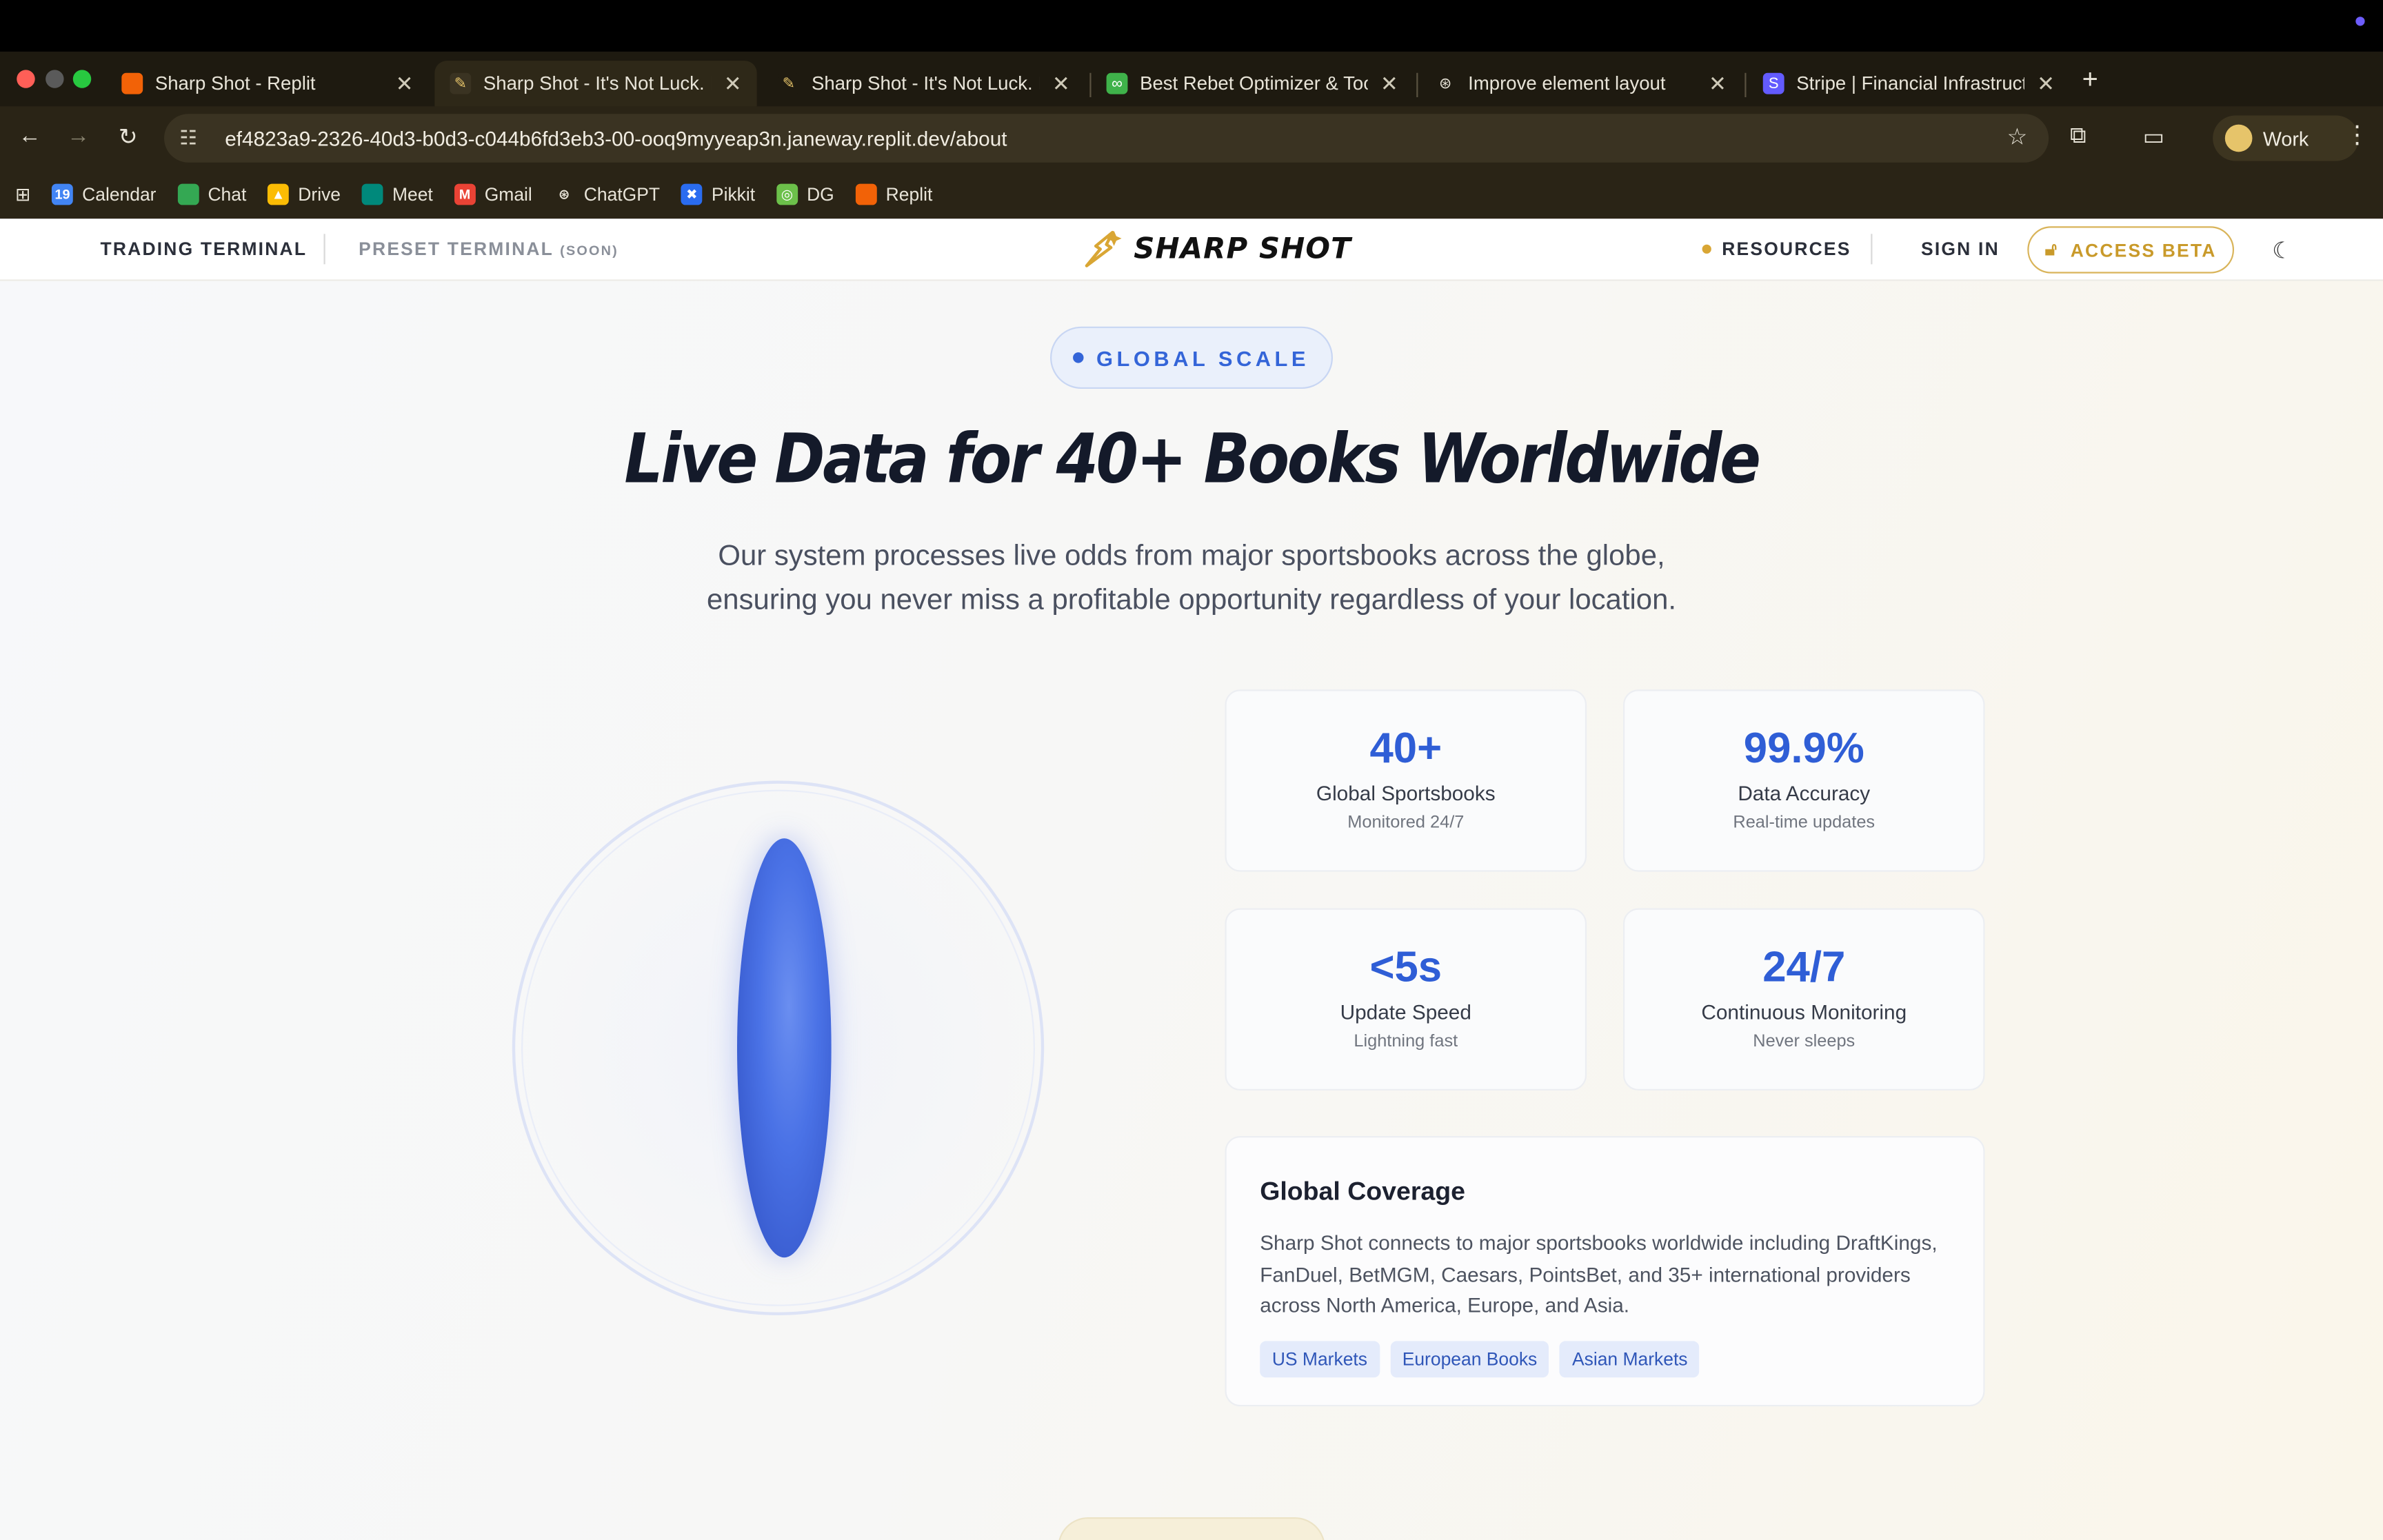  Describe the element at coordinates (1786, 250) in the screenshot. I see `nav-resources: RESOURCES` at that location.